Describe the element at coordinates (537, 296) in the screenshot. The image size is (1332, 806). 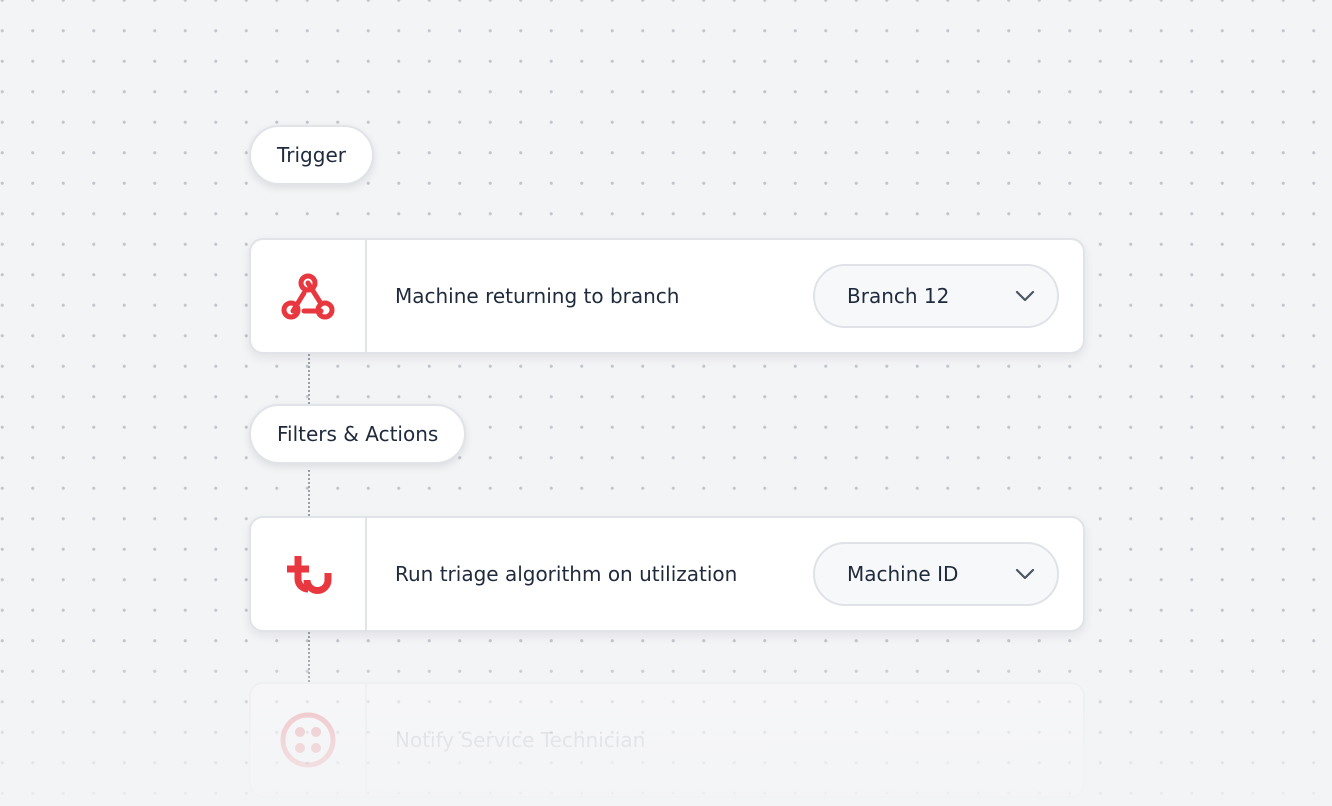
I see `step-title: Machine returning to branch` at that location.